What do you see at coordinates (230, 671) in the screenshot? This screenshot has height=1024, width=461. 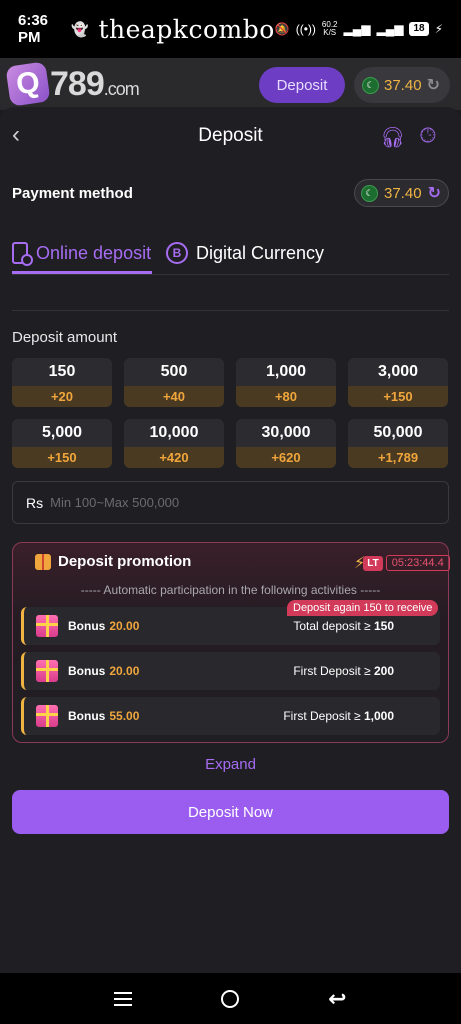 I see `promotion-row: Bonus 20.00 First Deposit ≥ 200` at bounding box center [230, 671].